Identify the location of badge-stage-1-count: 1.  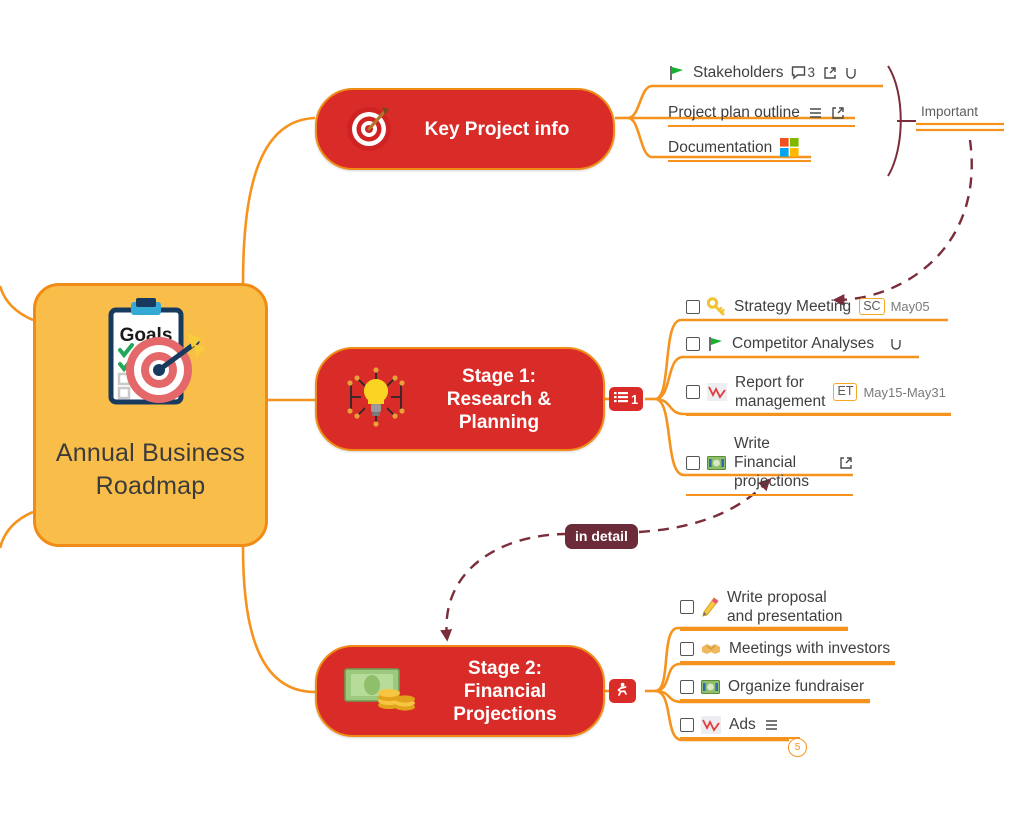
(635, 399).